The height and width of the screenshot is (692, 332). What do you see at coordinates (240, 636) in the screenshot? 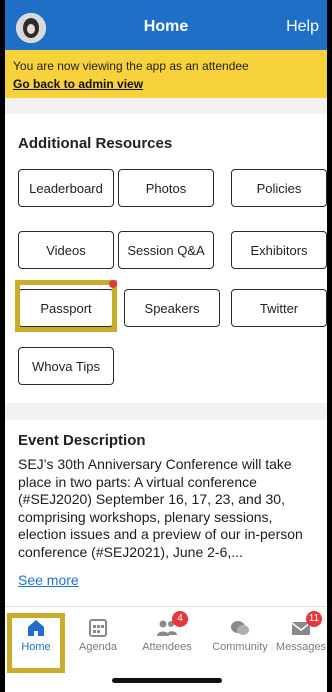
I see `nav-community: Community` at bounding box center [240, 636].